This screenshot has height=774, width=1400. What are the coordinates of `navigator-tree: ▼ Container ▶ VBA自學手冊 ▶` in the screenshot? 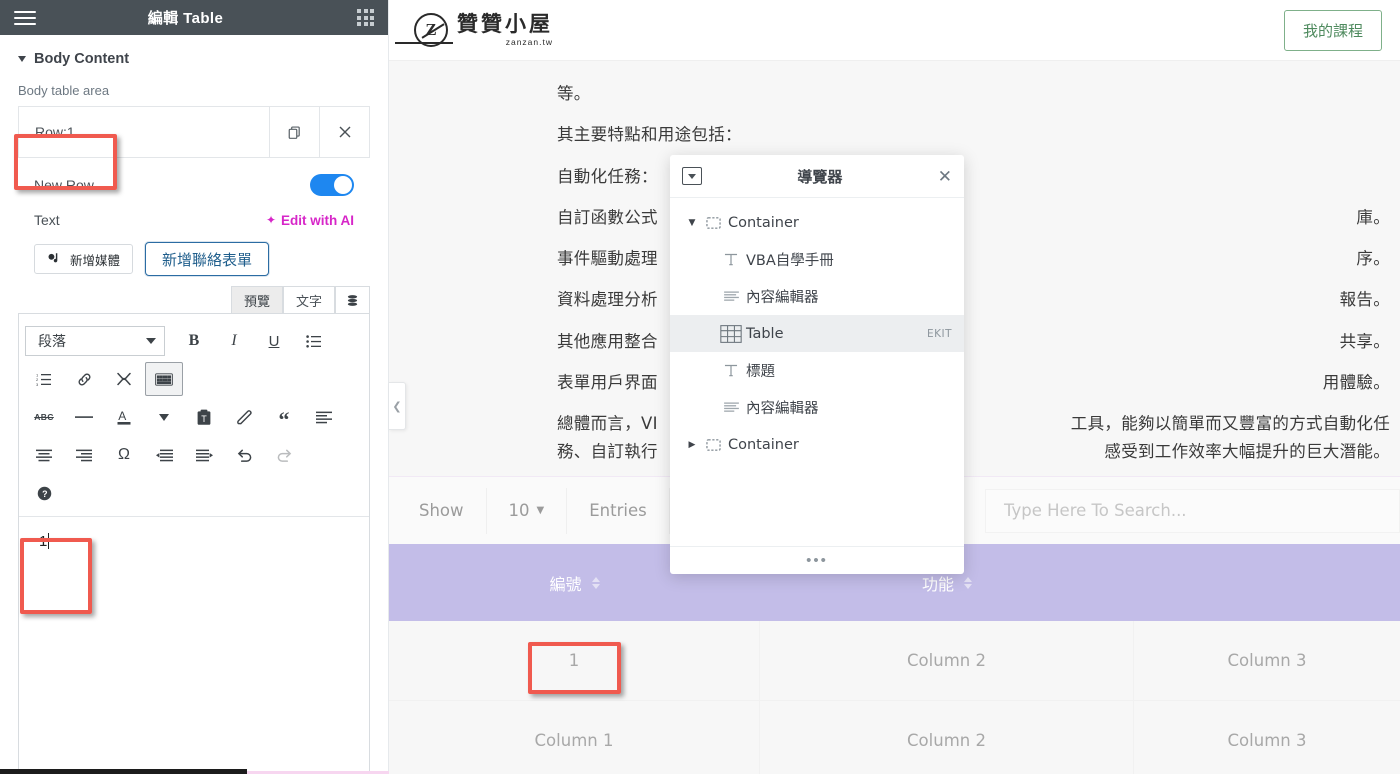 It's located at (817, 372).